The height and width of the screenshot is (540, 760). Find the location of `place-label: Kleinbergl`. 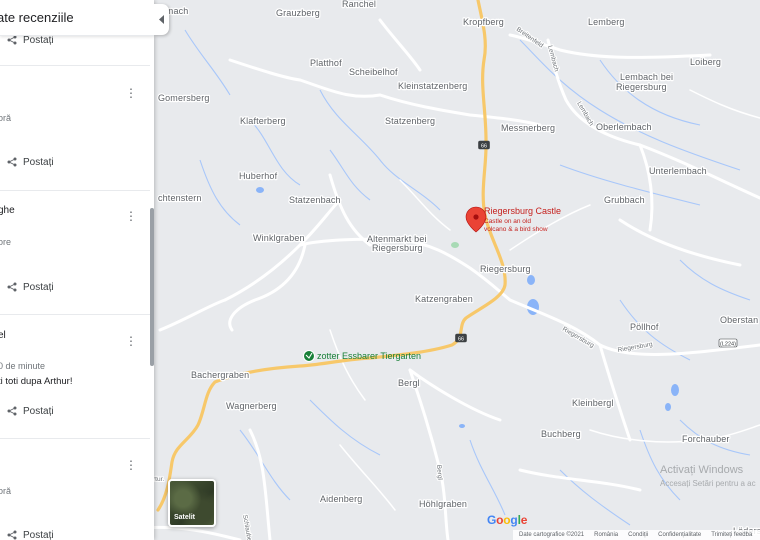

place-label: Kleinbergl is located at coordinates (593, 403).